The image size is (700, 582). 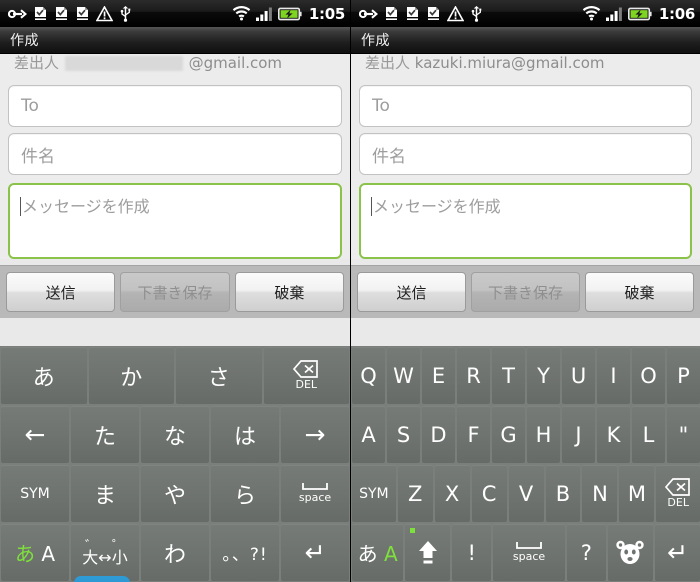 What do you see at coordinates (245, 434) in the screenshot?
I see `key-ha: は` at bounding box center [245, 434].